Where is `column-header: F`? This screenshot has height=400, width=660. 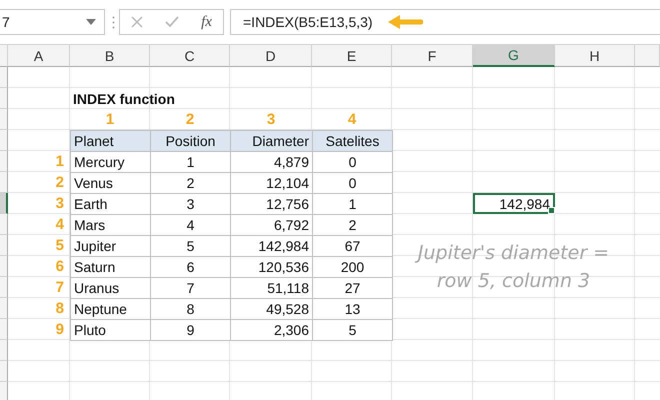
column-header: F is located at coordinates (432, 56).